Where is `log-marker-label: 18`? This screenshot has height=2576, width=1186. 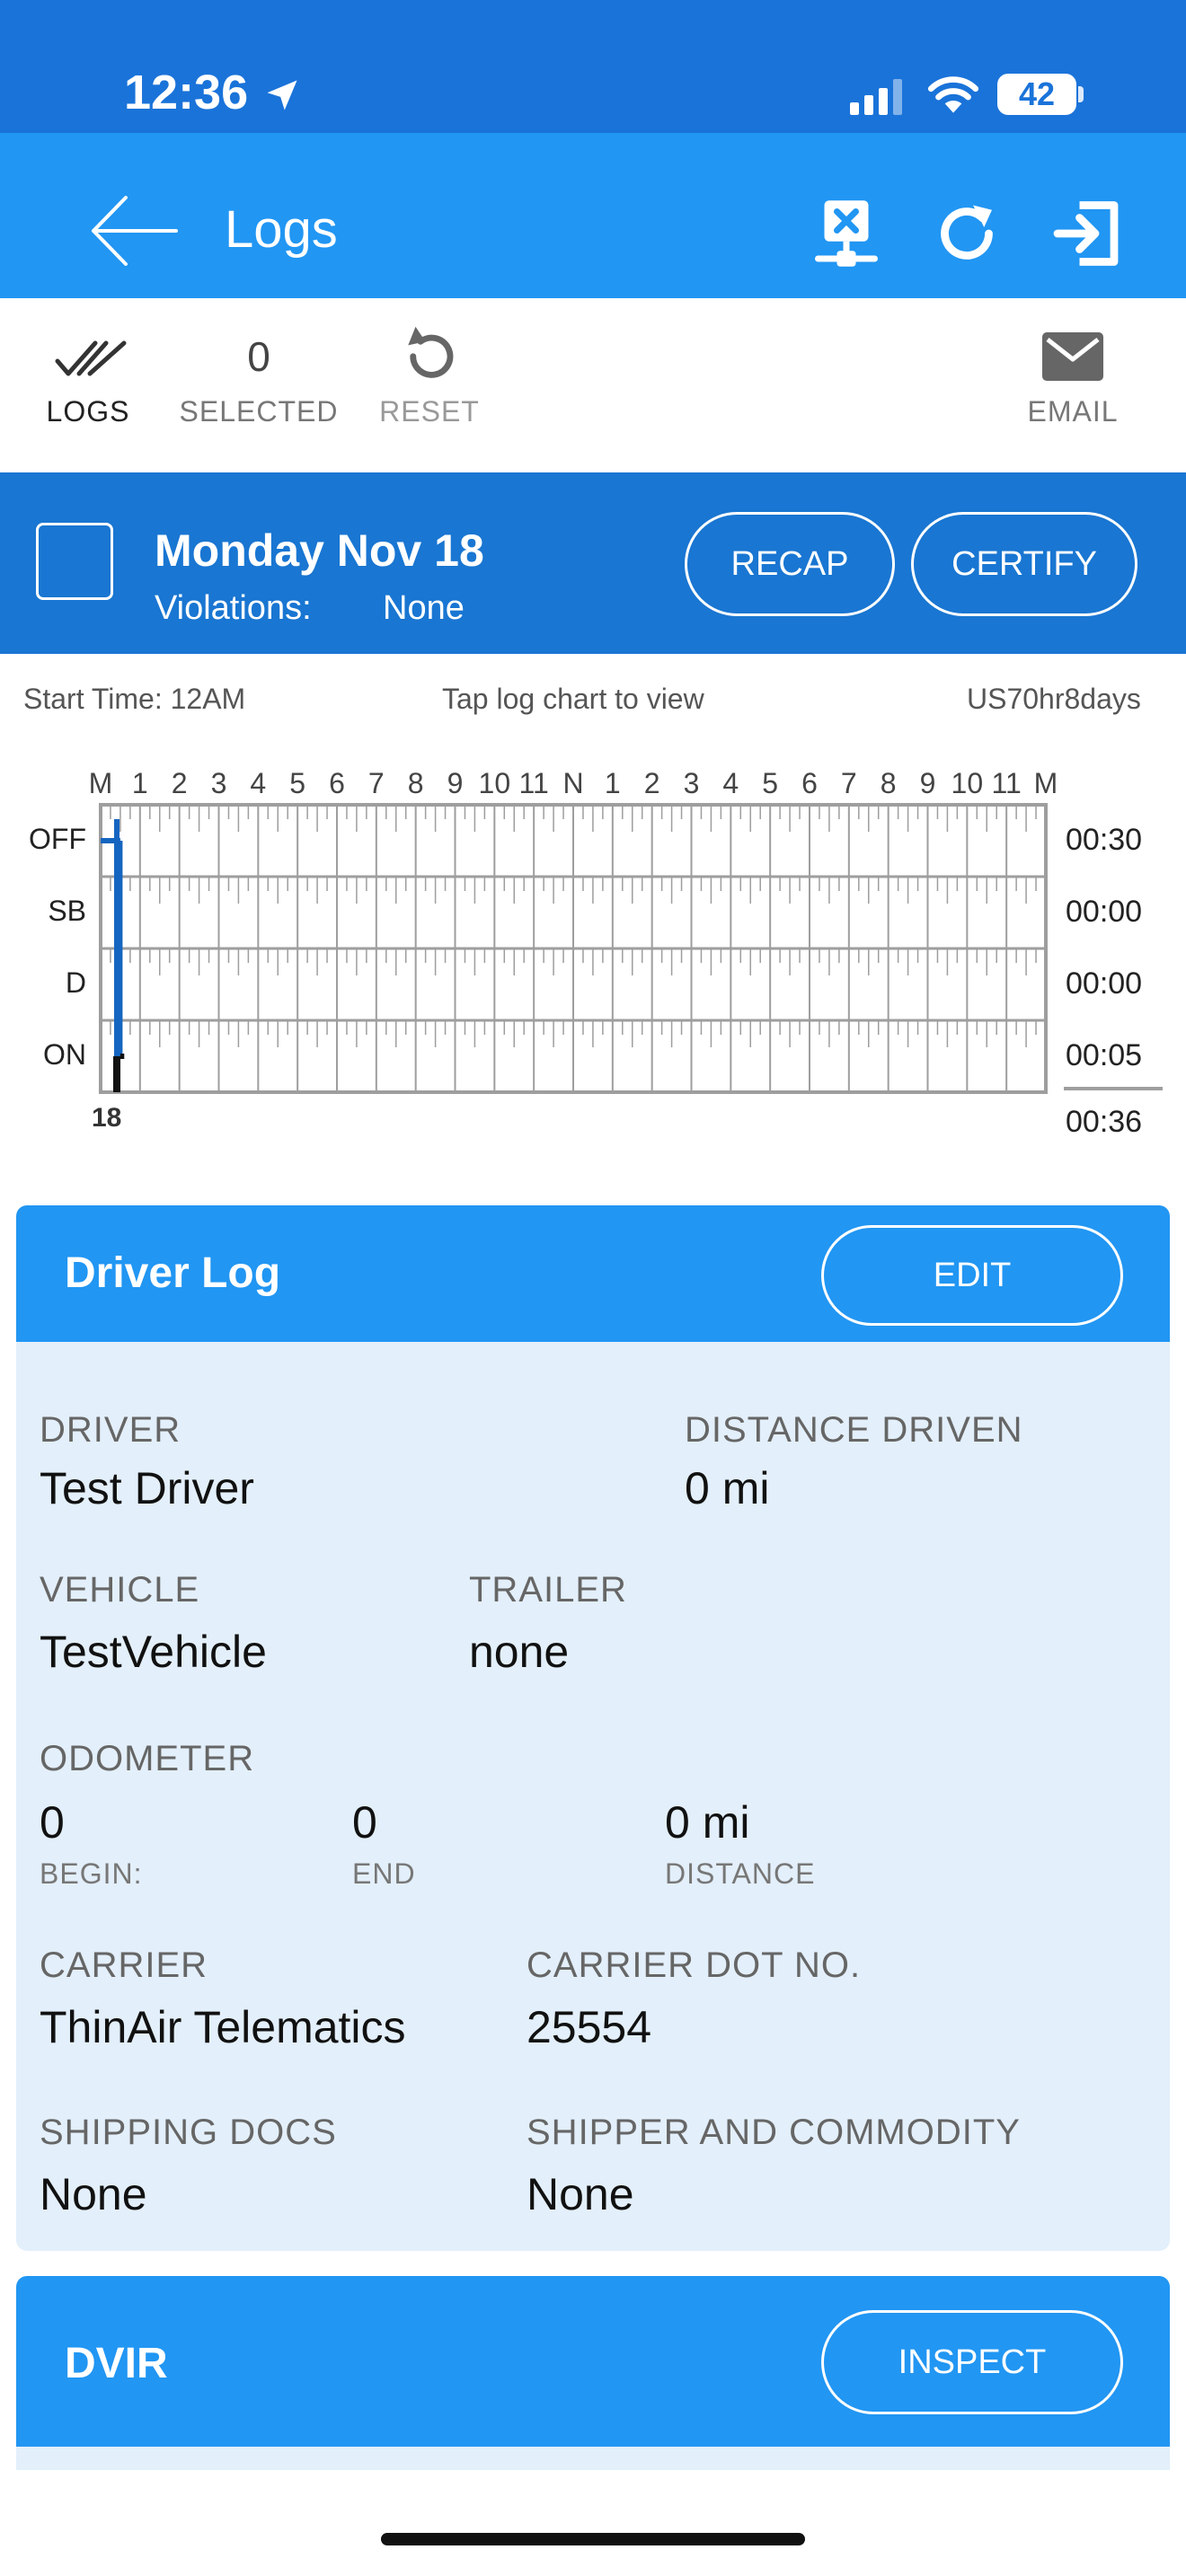 log-marker-label: 18 is located at coordinates (107, 1118).